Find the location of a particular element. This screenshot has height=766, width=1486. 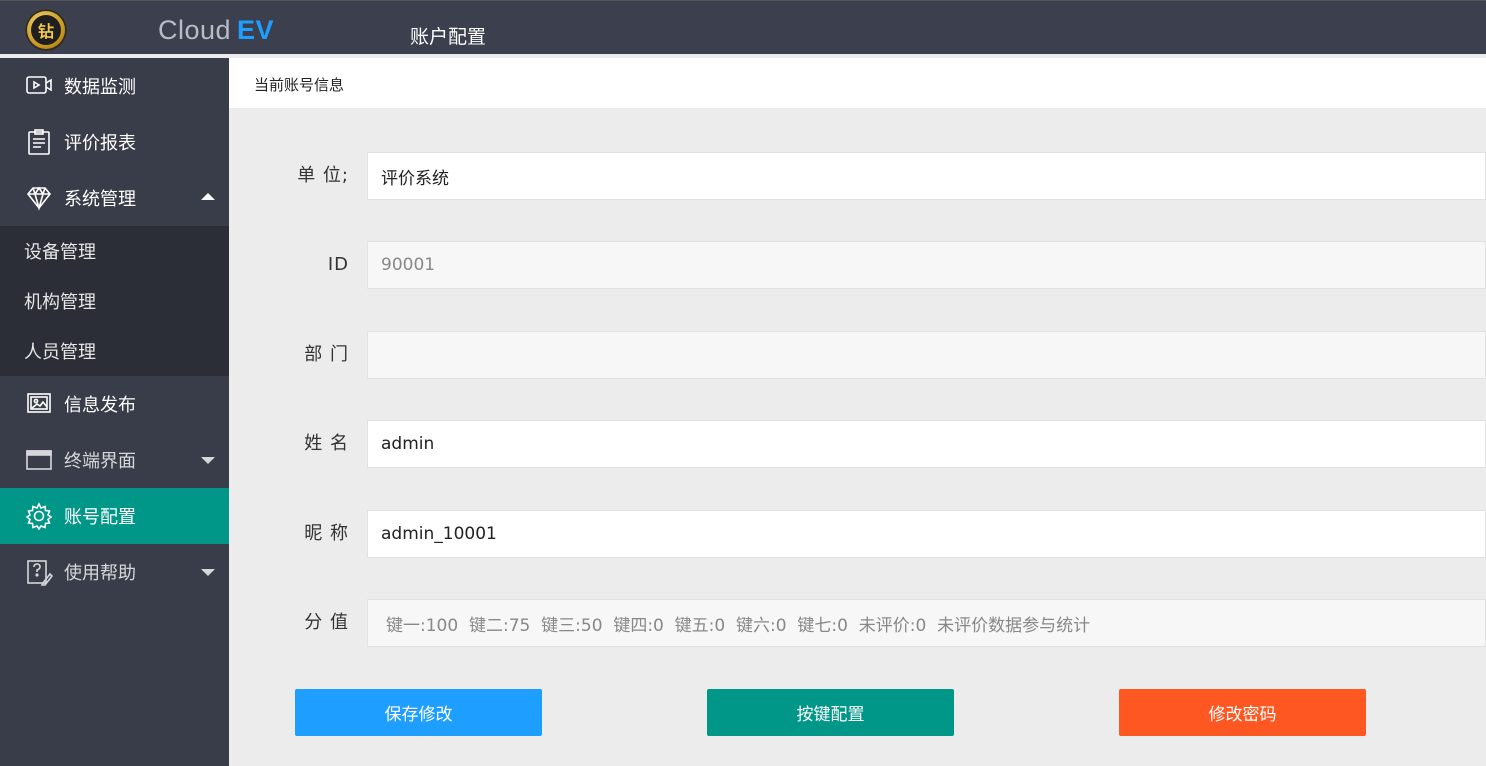

logo: 钻 is located at coordinates (46, 30).